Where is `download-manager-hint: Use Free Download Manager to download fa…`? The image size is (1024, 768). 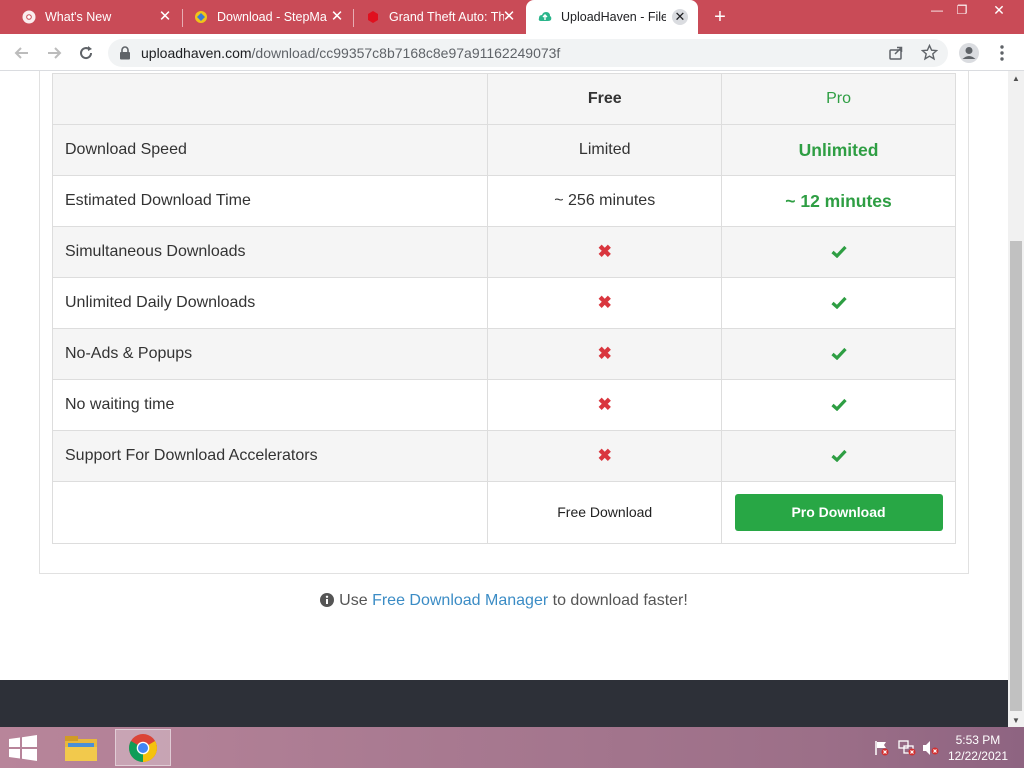
download-manager-hint: Use Free Download Manager to download fa… is located at coordinates (504, 602).